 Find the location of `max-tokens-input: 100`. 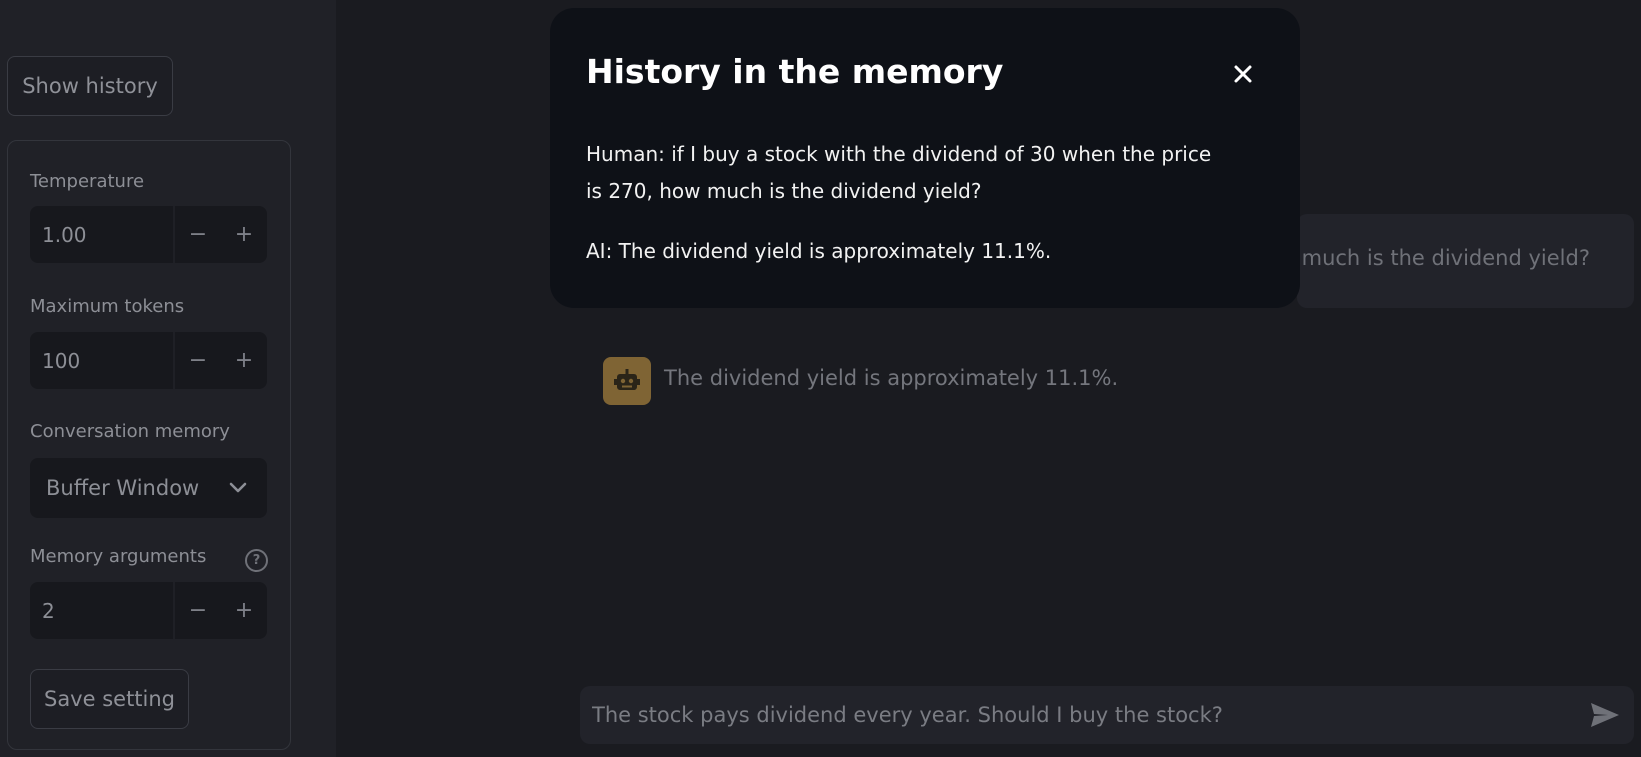

max-tokens-input: 100 is located at coordinates (101, 360).